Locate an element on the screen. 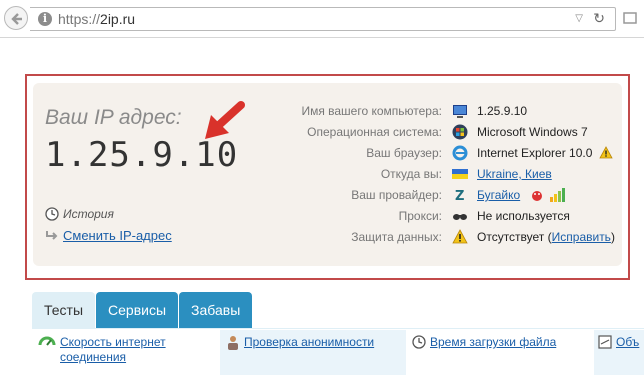  change-ip-link: Сменить IP-адрес is located at coordinates (108, 235).